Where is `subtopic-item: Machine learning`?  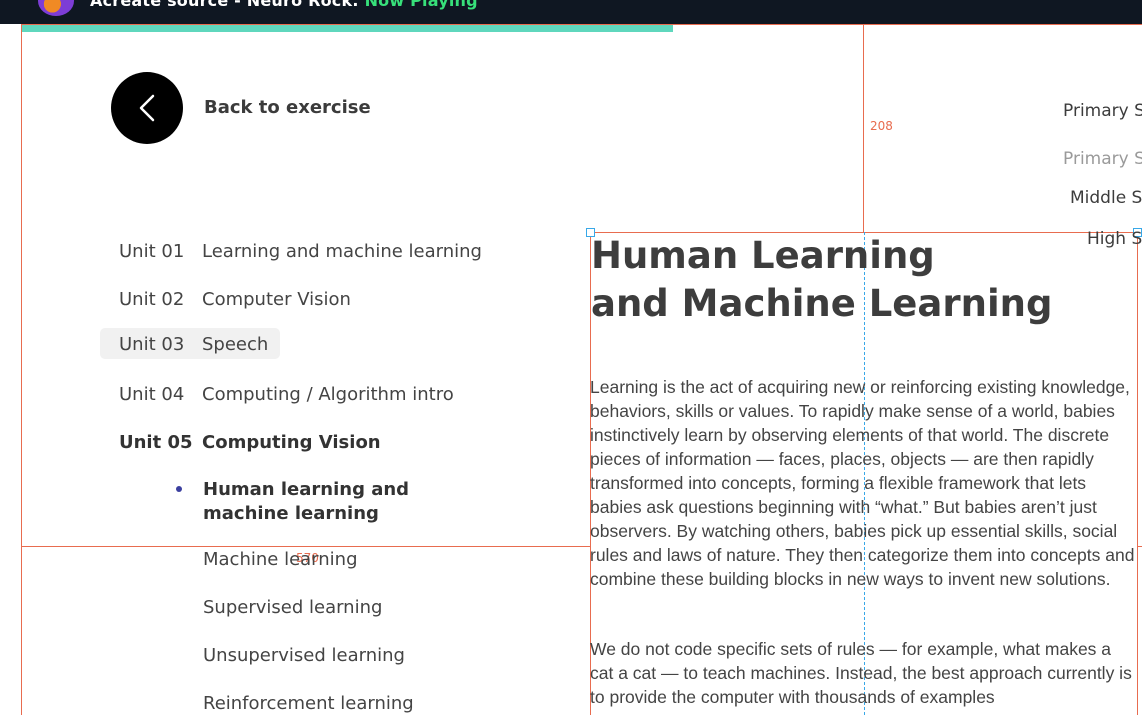 subtopic-item: Machine learning is located at coordinates (280, 559).